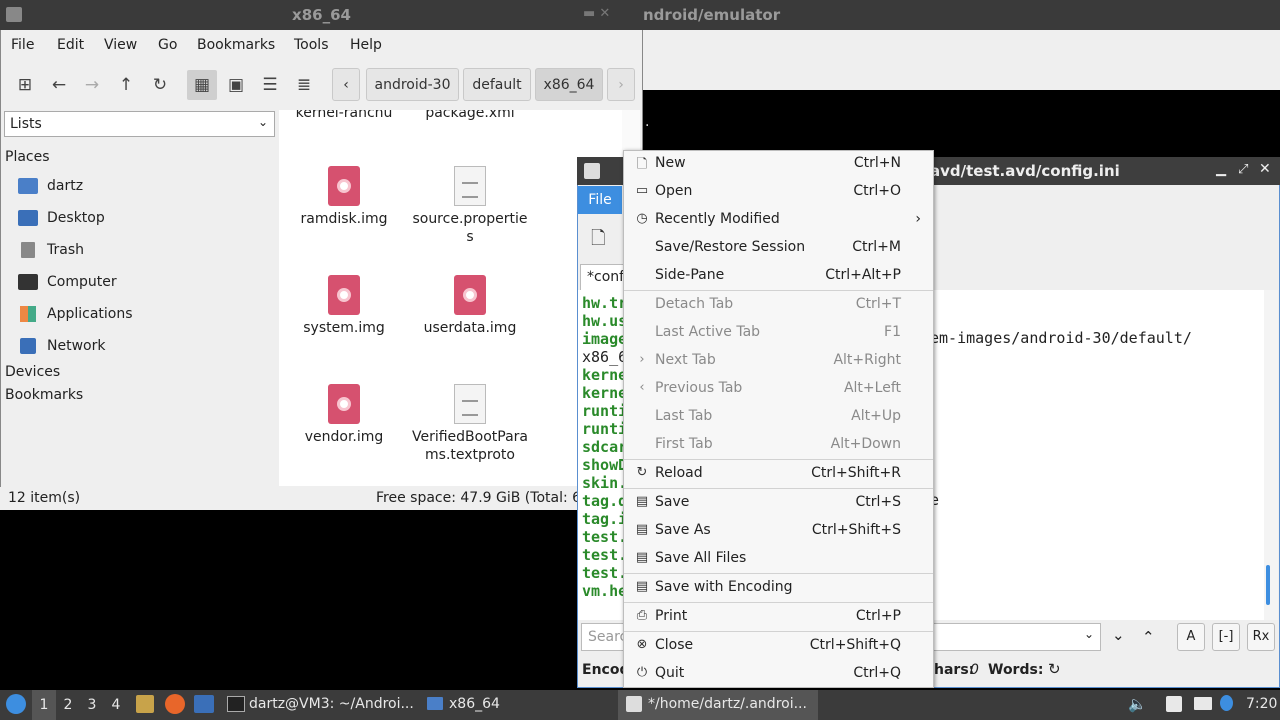 The width and height of the screenshot is (1280, 720). Describe the element at coordinates (126, 85) in the screenshot. I see `up-icon: ↑` at that location.